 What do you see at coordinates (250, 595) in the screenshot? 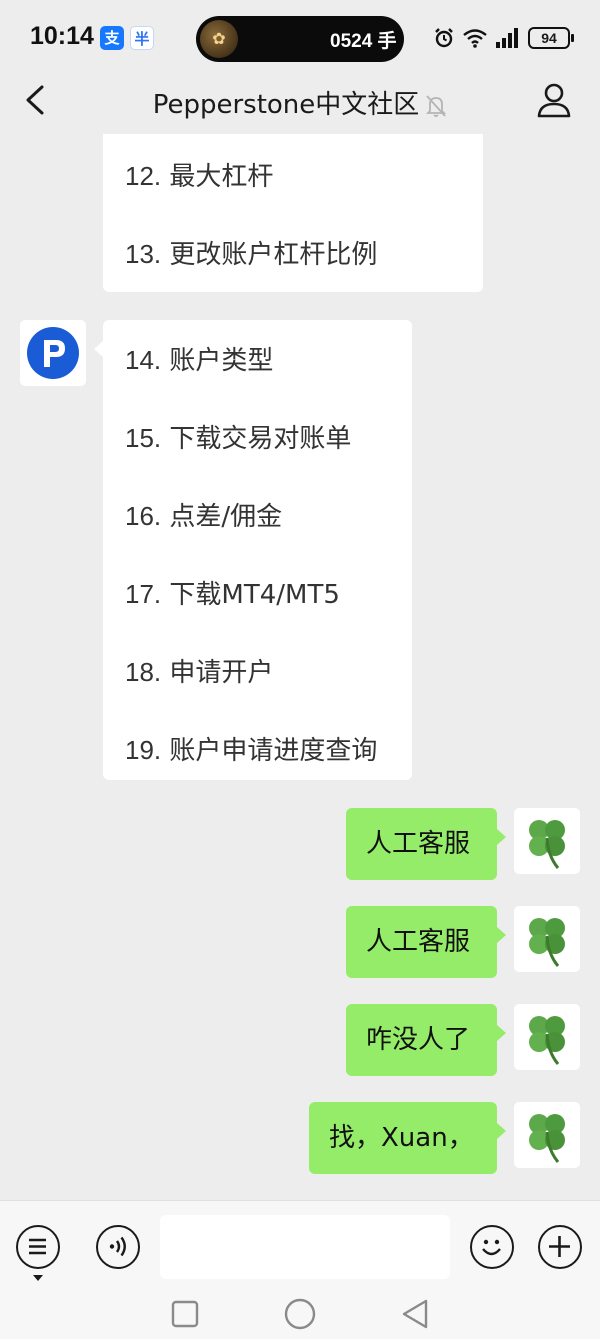
I see `menu-item-label: 下载MT4/MT5` at bounding box center [250, 595].